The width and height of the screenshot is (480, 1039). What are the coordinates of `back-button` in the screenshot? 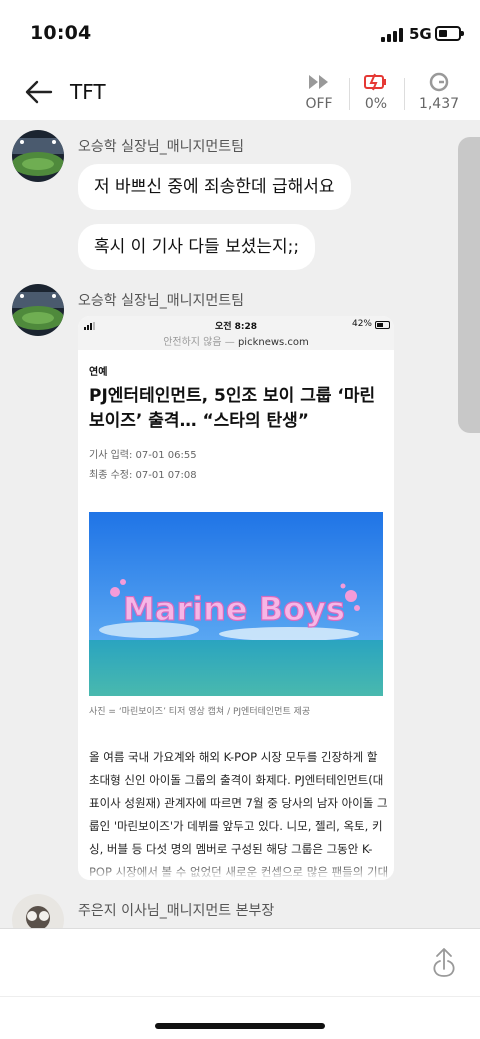 It's located at (39, 92).